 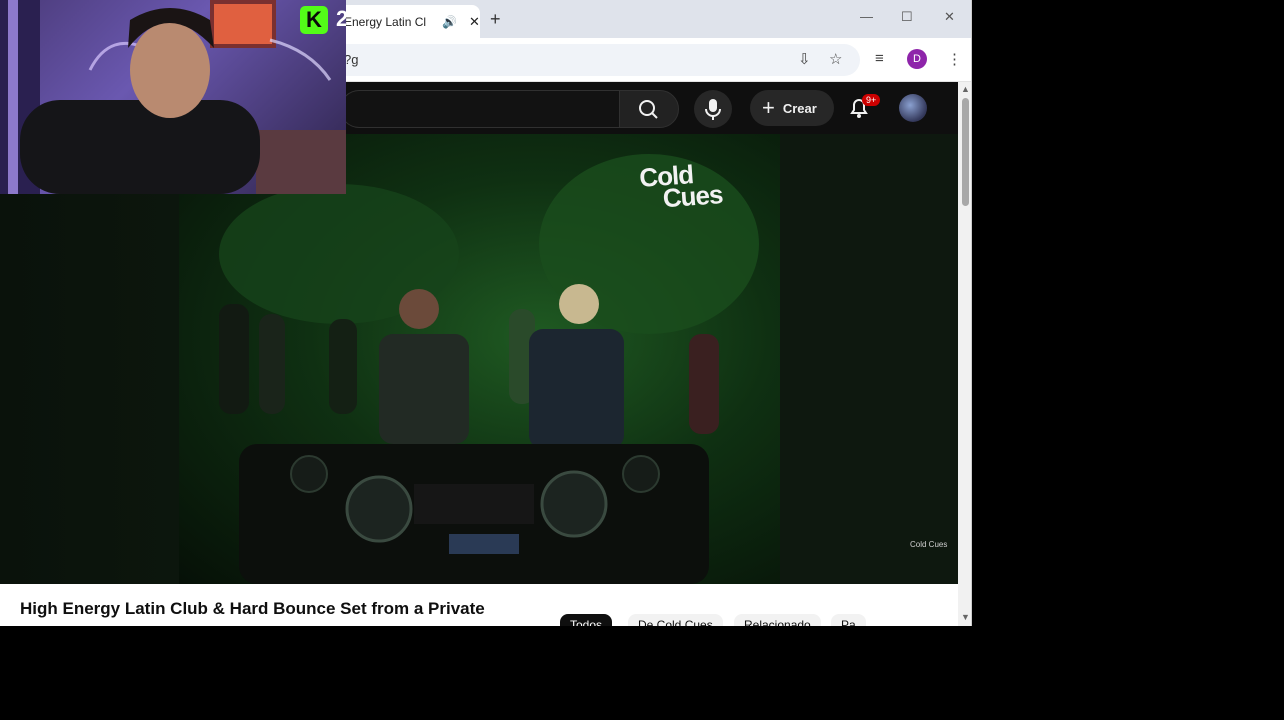 What do you see at coordinates (341, 18) in the screenshot?
I see `viewer-count: 2` at bounding box center [341, 18].